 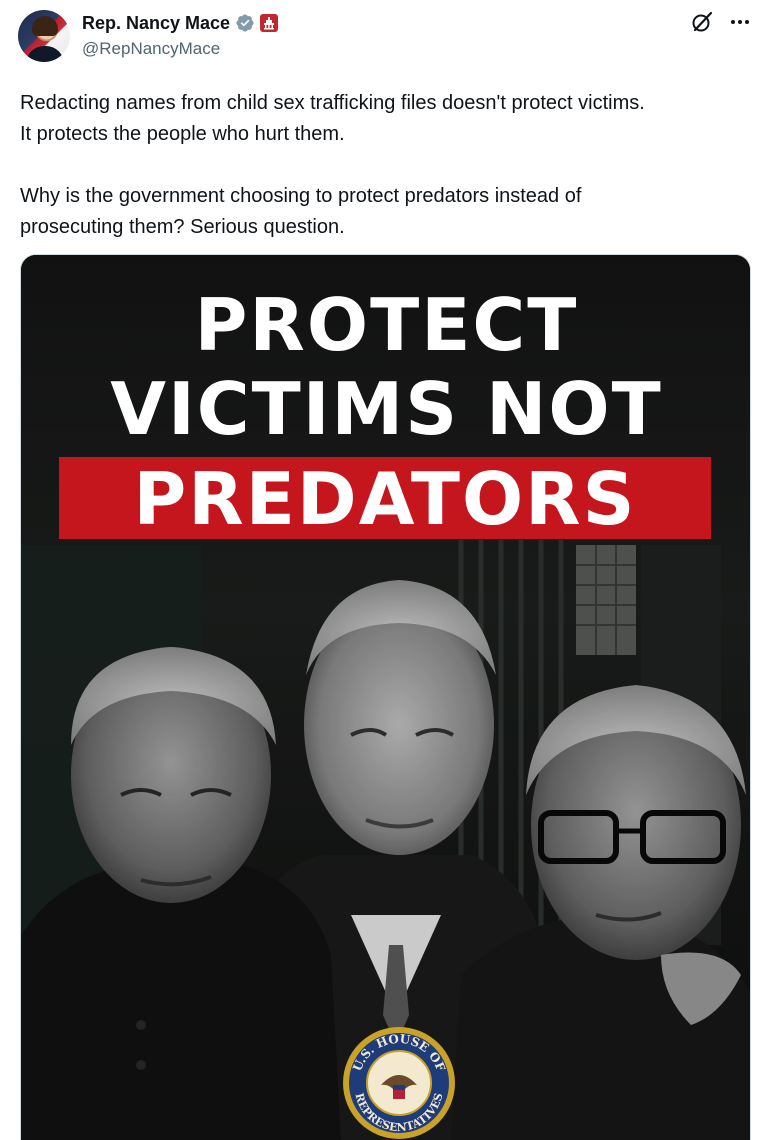 I want to click on author-display-name: Rep. Nancy Mace, so click(x=156, y=23).